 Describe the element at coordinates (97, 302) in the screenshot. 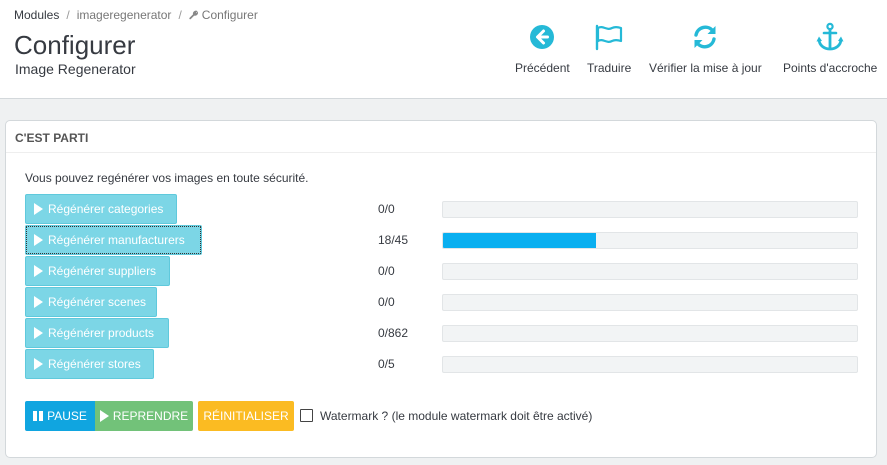

I see `regenerate-scenes-label: Régénérer scenes` at that location.